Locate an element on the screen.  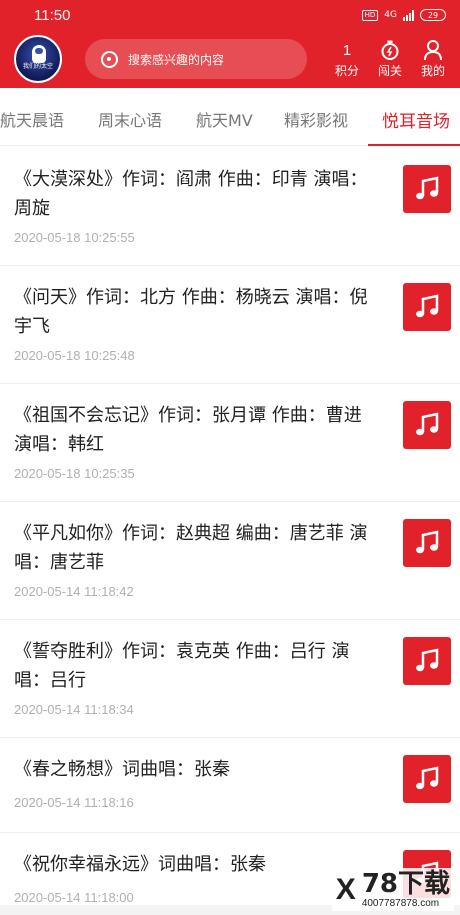
item-date: 2020-05-18 10:25:55 is located at coordinates (74, 237).